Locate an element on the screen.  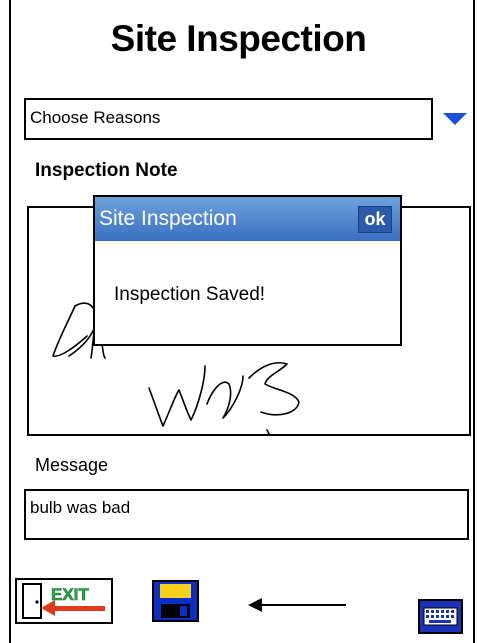
keyboard-icon is located at coordinates (440, 616).